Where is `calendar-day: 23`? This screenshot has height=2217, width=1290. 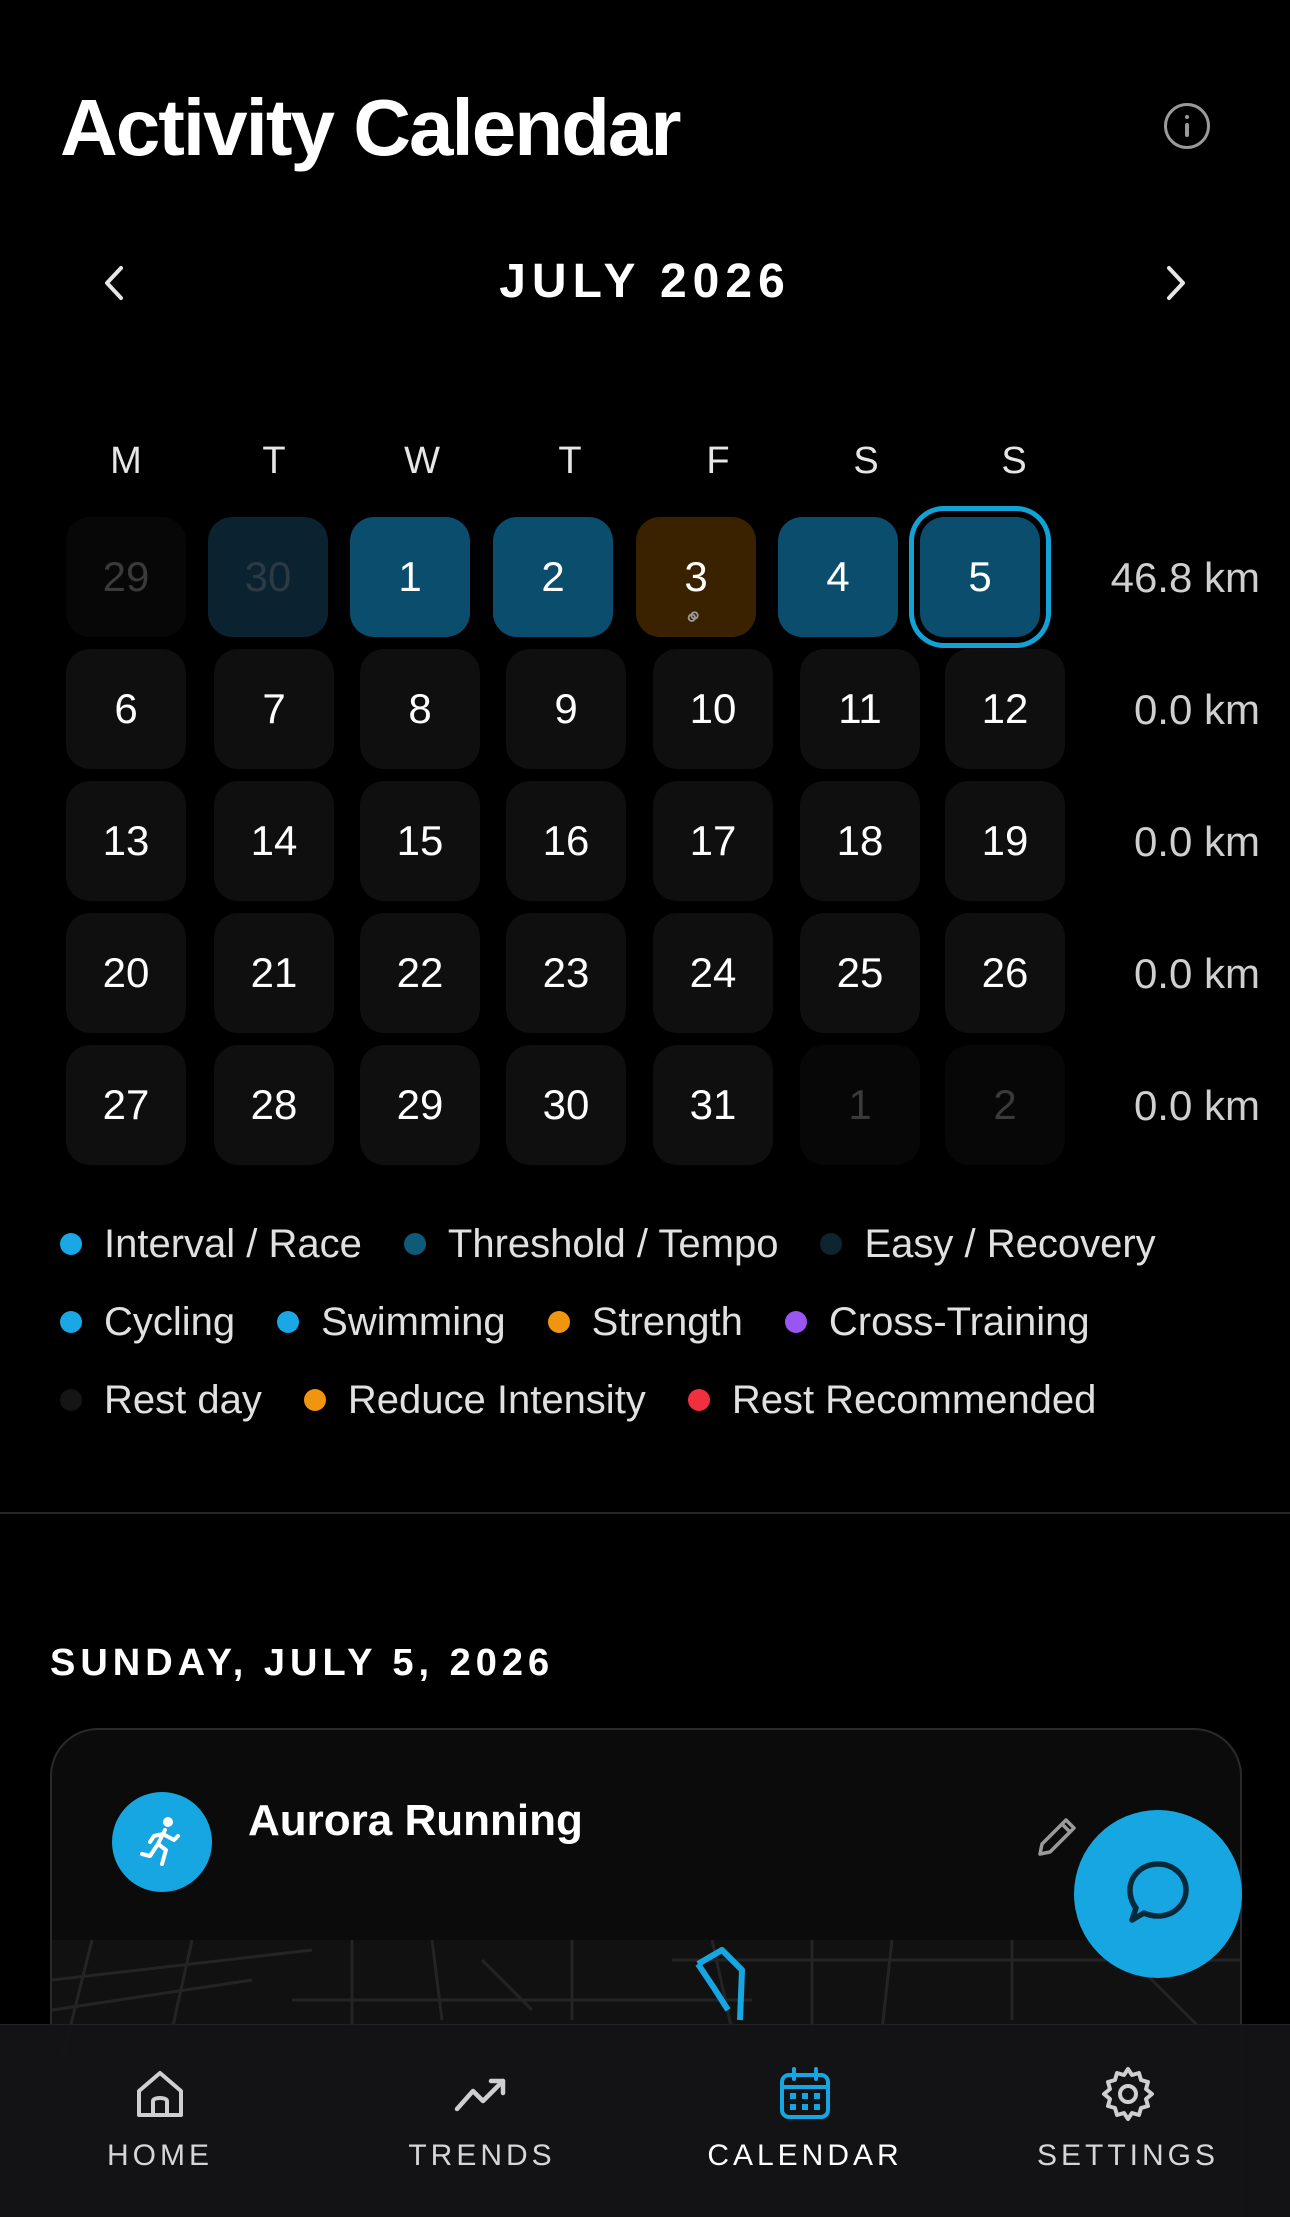
calendar-day: 23 is located at coordinates (566, 973).